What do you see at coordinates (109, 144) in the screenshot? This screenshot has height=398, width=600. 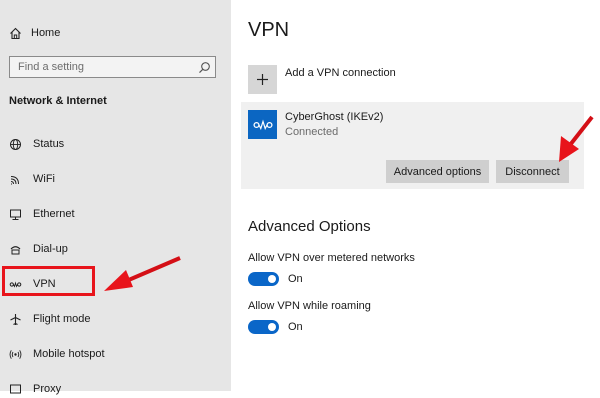 I see `sidebar-item-status: Status` at bounding box center [109, 144].